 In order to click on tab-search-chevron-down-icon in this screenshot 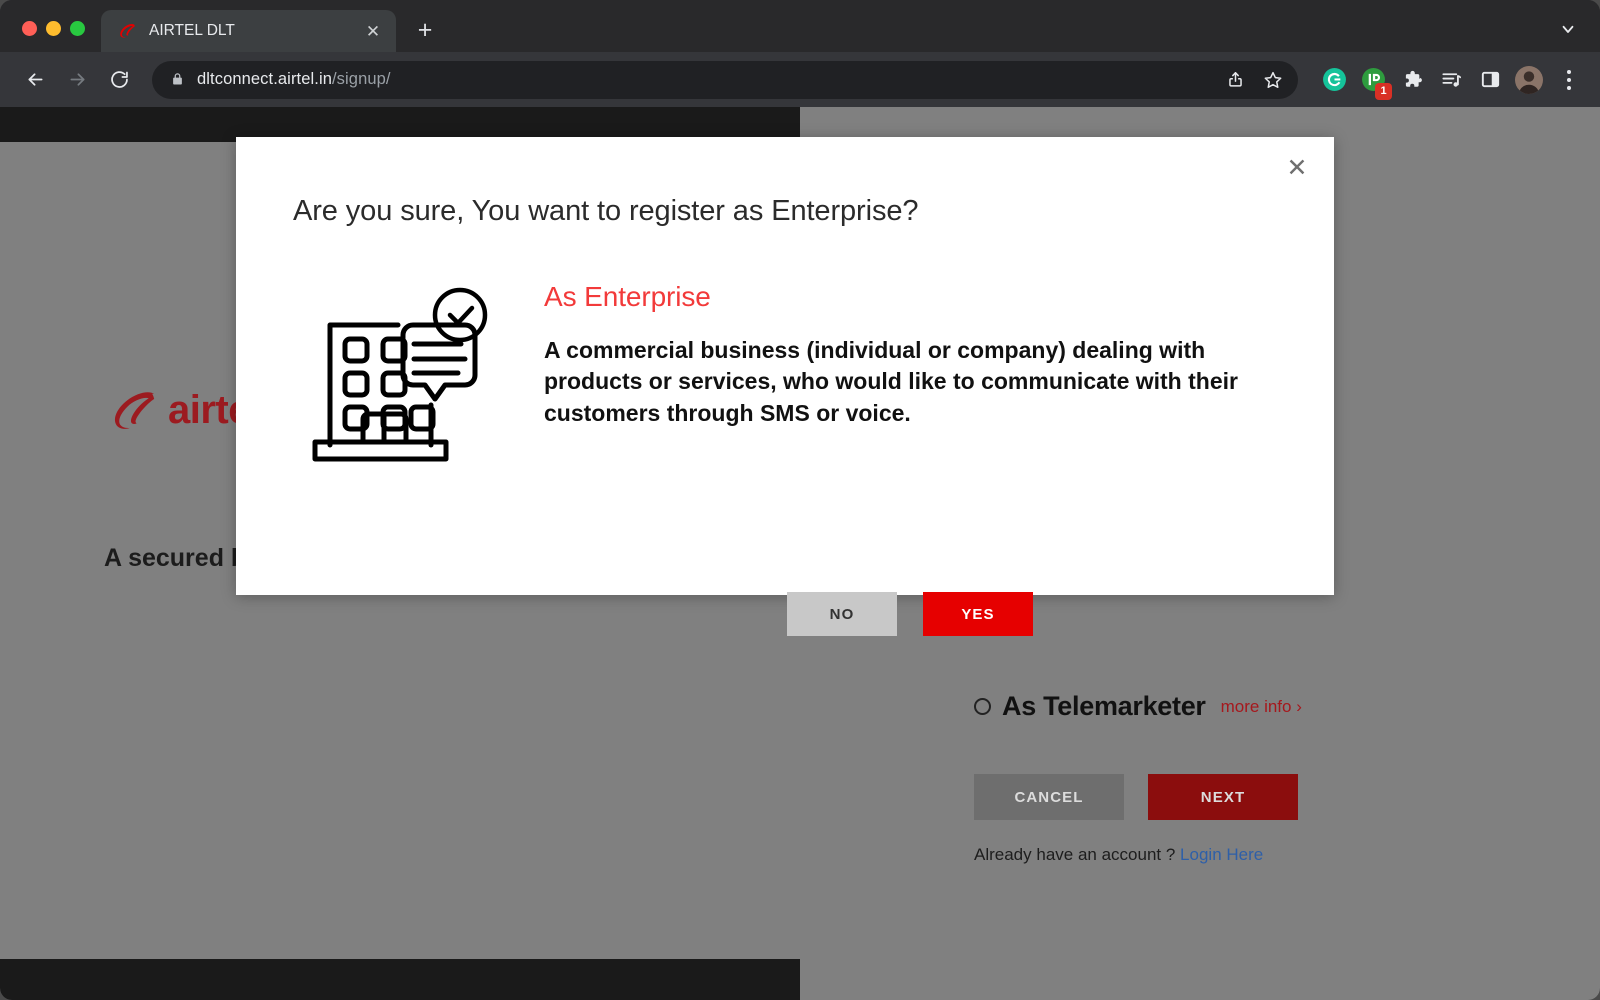, I will do `click(1568, 29)`.